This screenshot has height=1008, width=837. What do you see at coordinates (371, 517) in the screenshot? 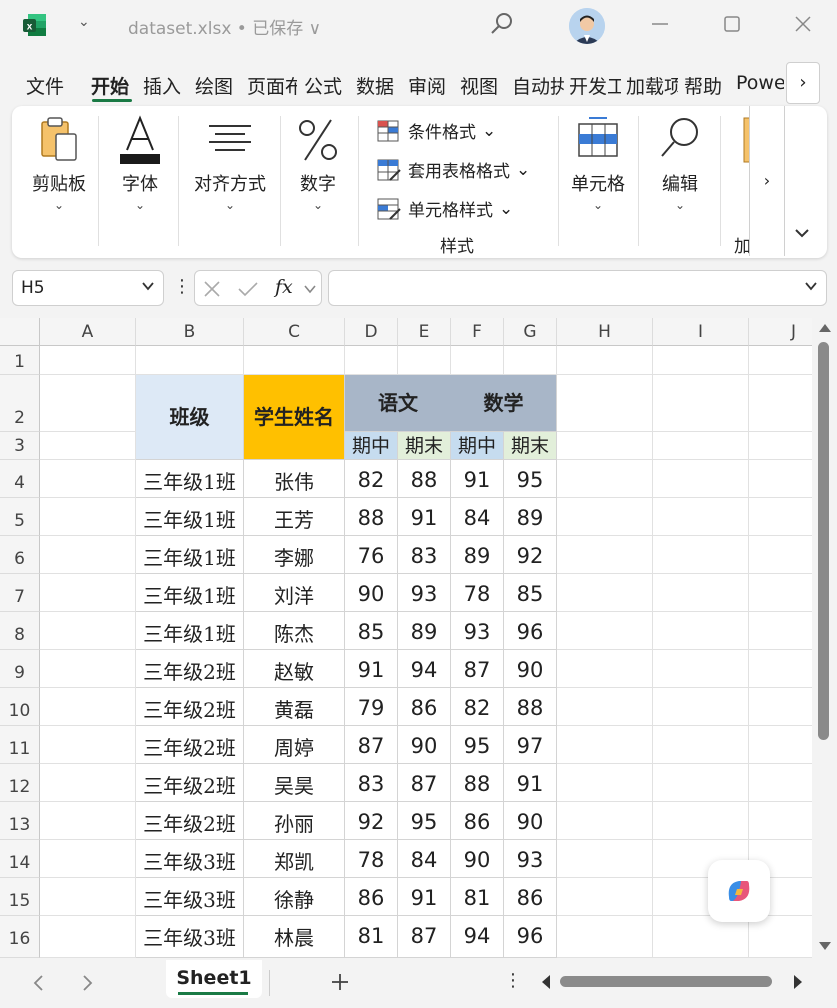
I see `chinese-midterm-cell: 88` at bounding box center [371, 517].